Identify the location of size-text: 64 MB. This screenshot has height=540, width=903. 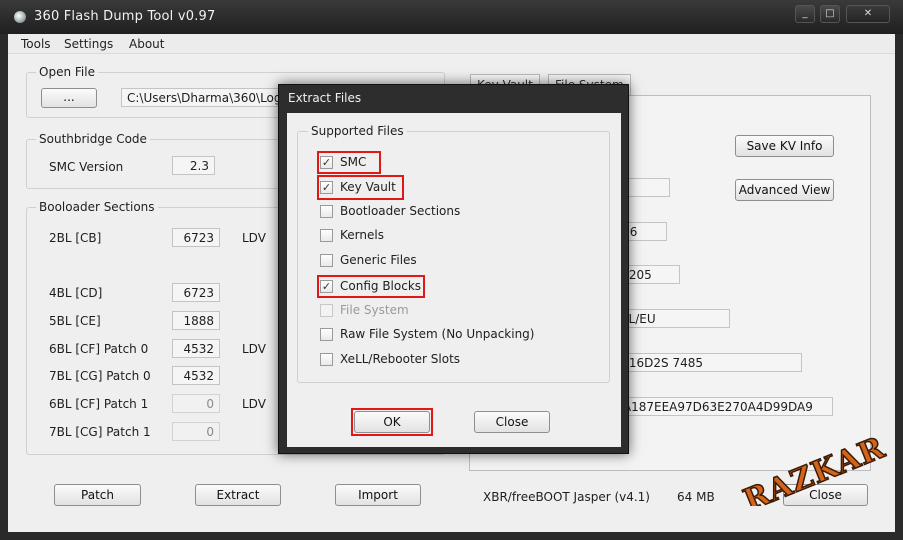
(696, 497).